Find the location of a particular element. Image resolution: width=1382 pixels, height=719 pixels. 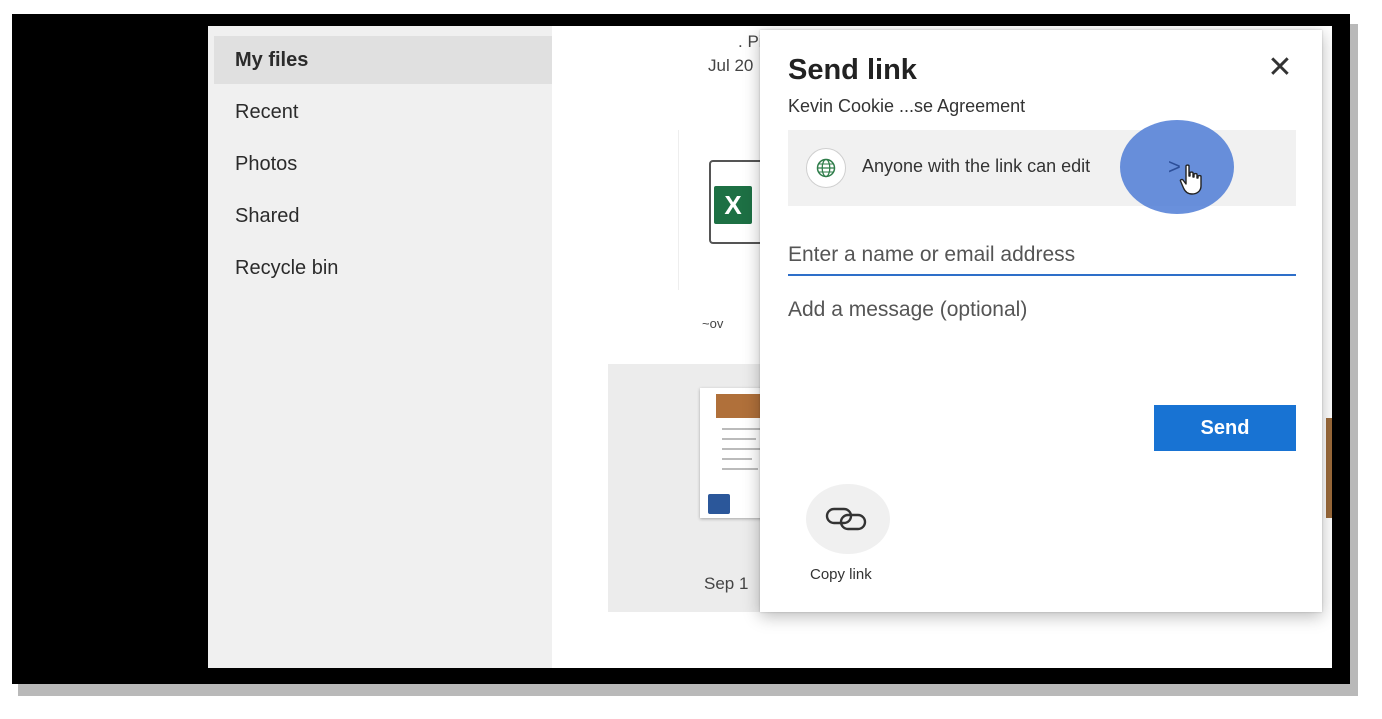

link-settings-button: Anyone with the link can edit > is located at coordinates (1042, 167).